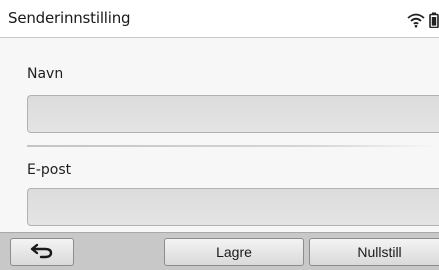 The image size is (439, 270). I want to click on wifi-icon, so click(416, 20).